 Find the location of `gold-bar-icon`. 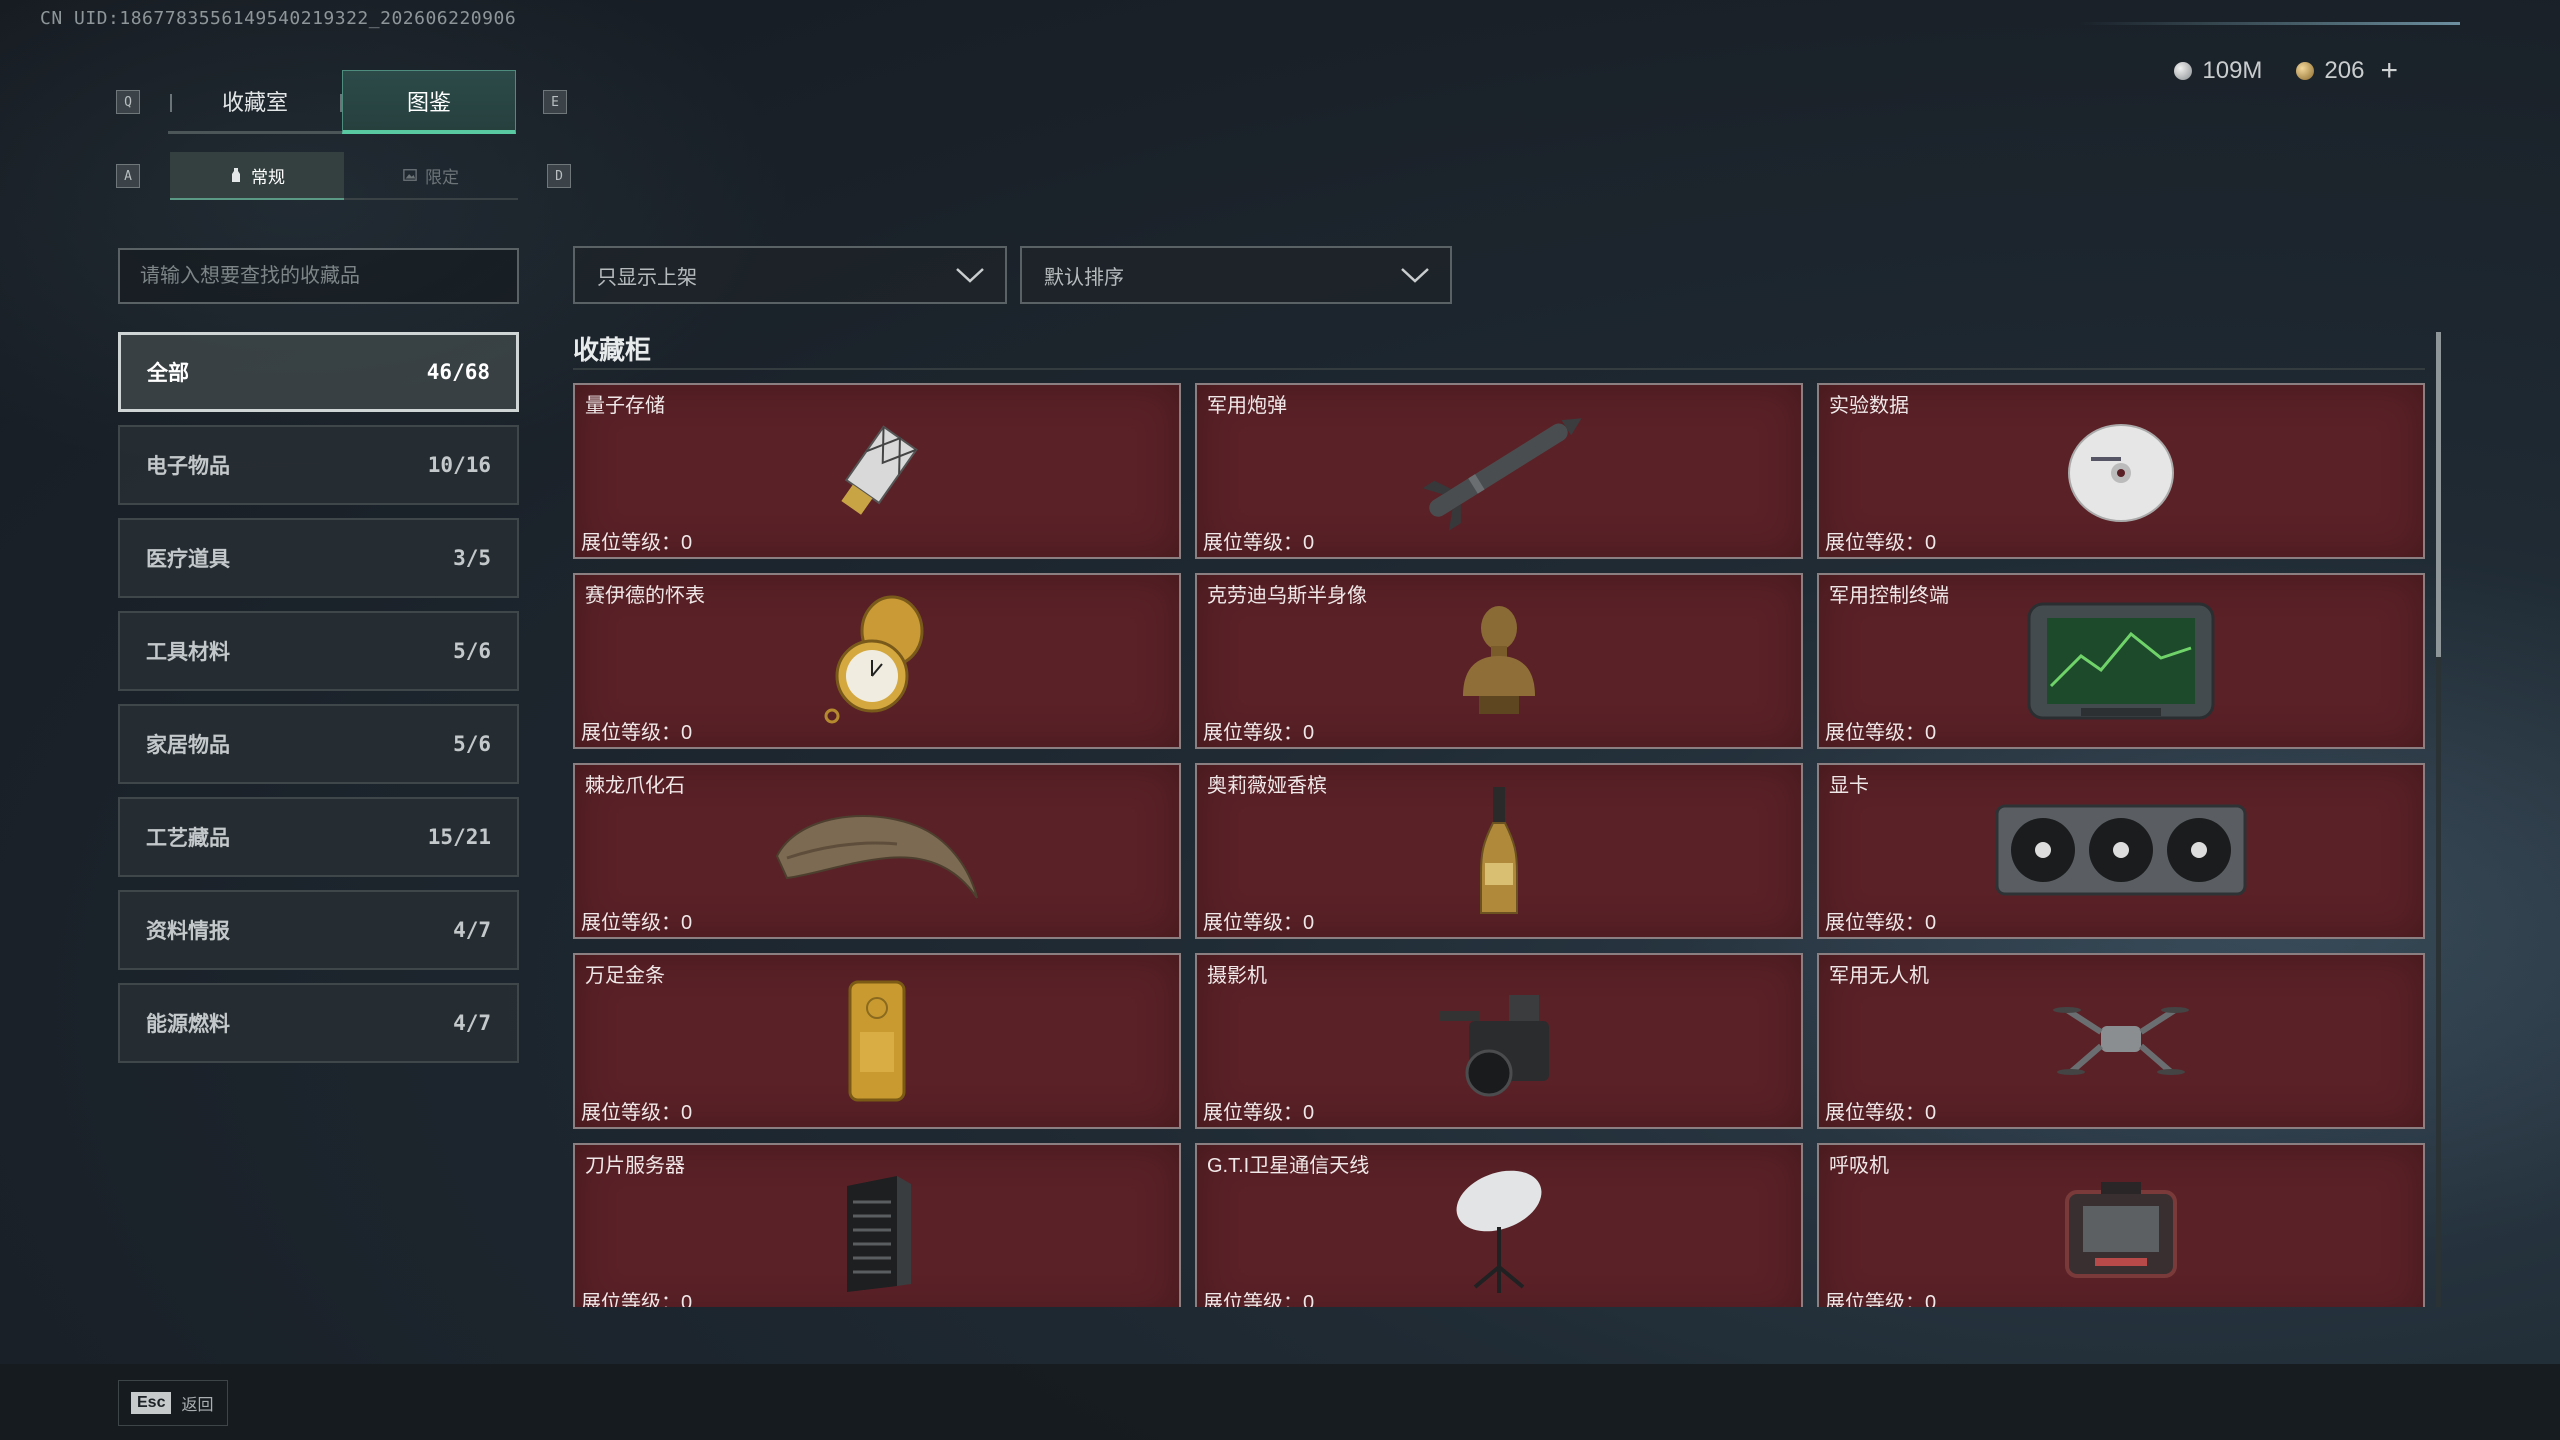

gold-bar-icon is located at coordinates (877, 1041).